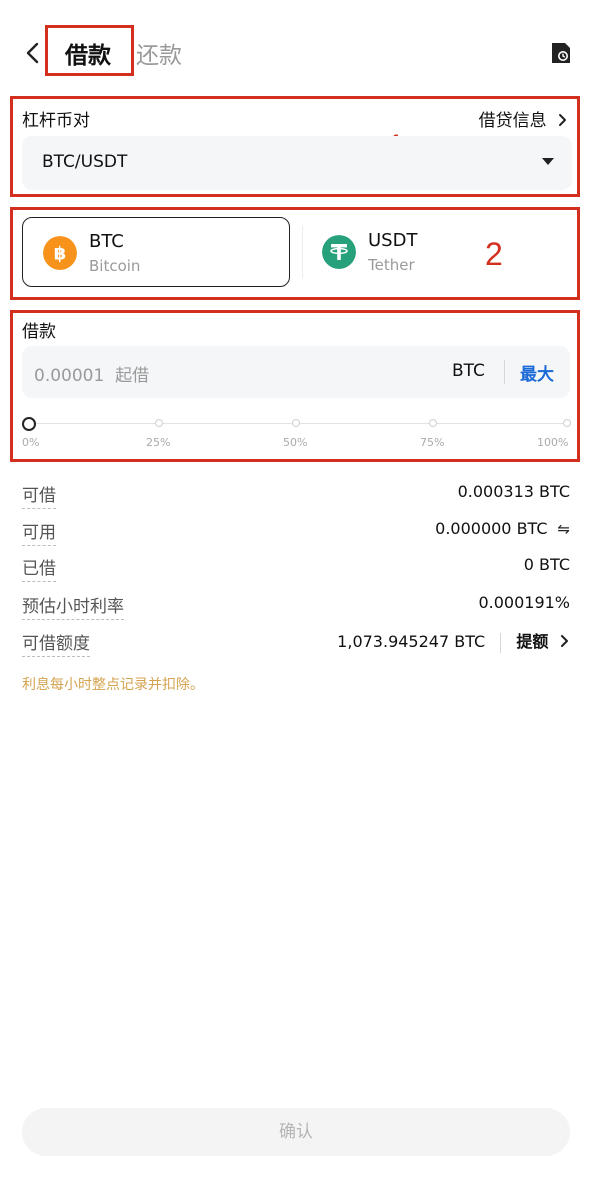 The height and width of the screenshot is (1200, 592). Describe the element at coordinates (39, 532) in the screenshot. I see `info-label-available: 可用` at that location.